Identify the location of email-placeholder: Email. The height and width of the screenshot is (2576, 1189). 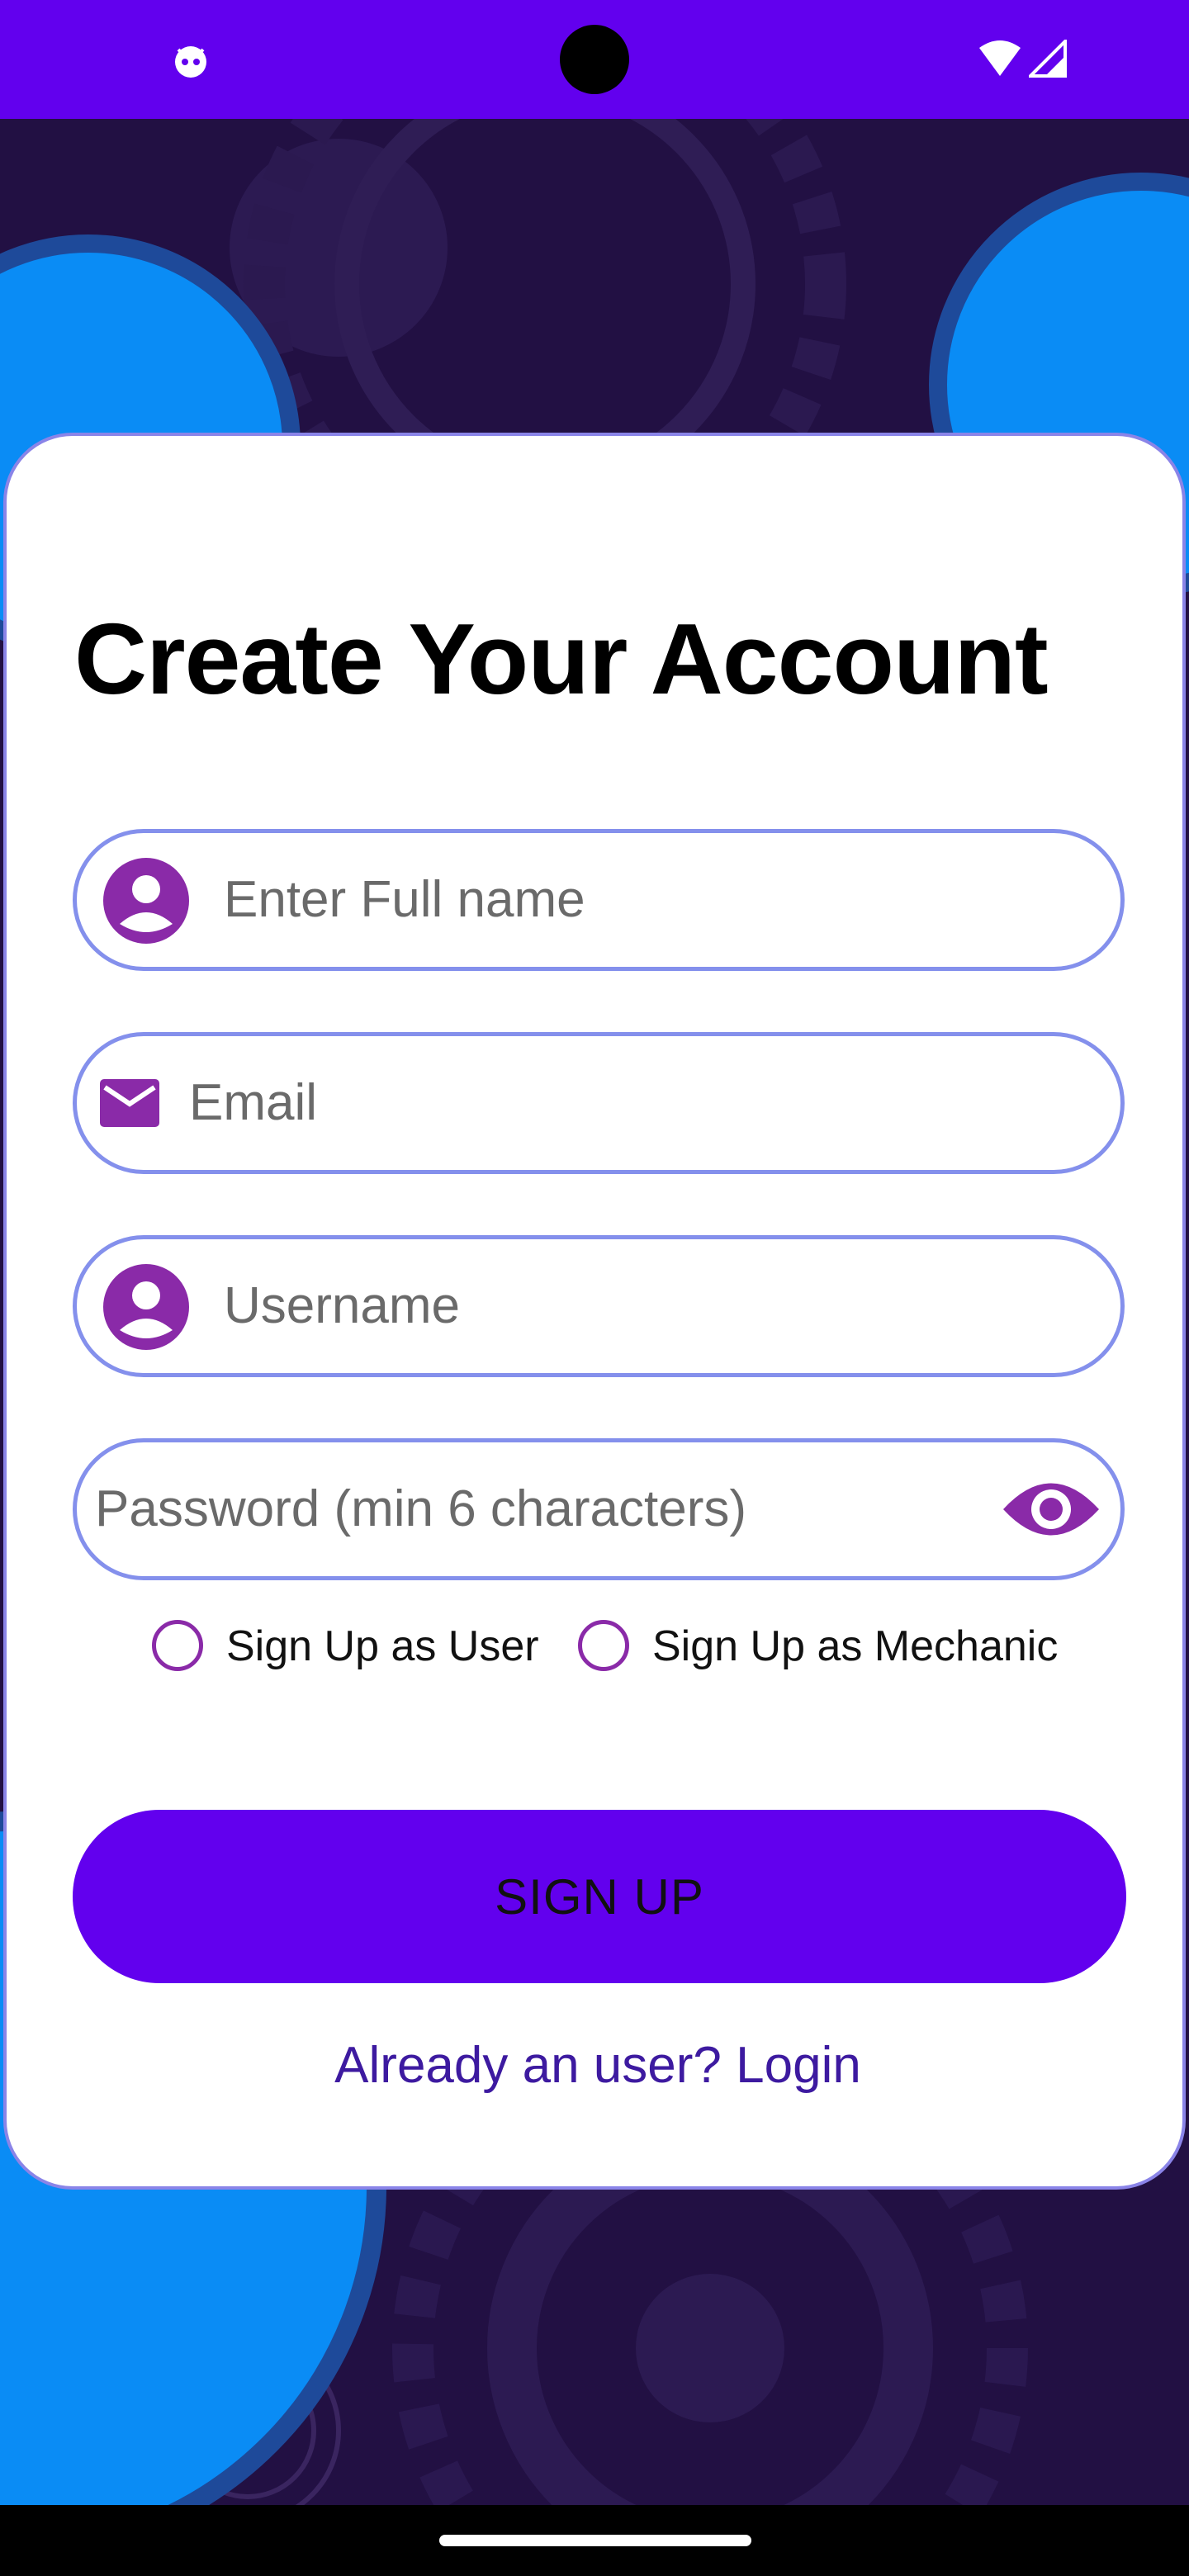
(253, 1102).